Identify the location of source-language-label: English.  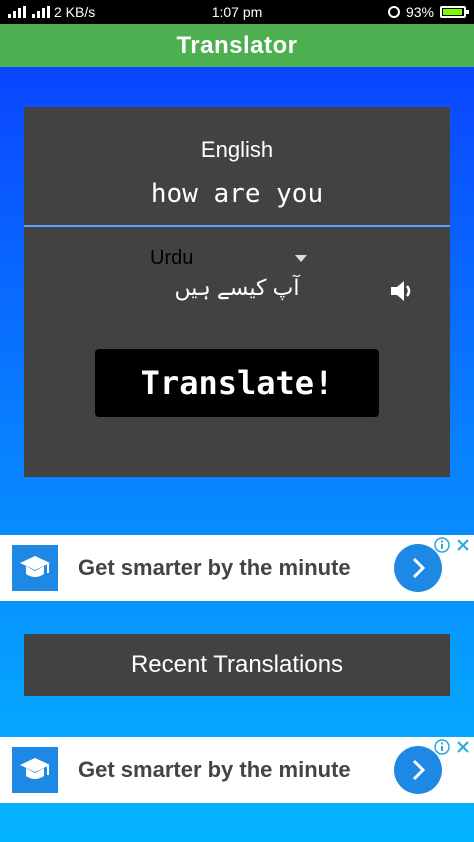
(237, 150).